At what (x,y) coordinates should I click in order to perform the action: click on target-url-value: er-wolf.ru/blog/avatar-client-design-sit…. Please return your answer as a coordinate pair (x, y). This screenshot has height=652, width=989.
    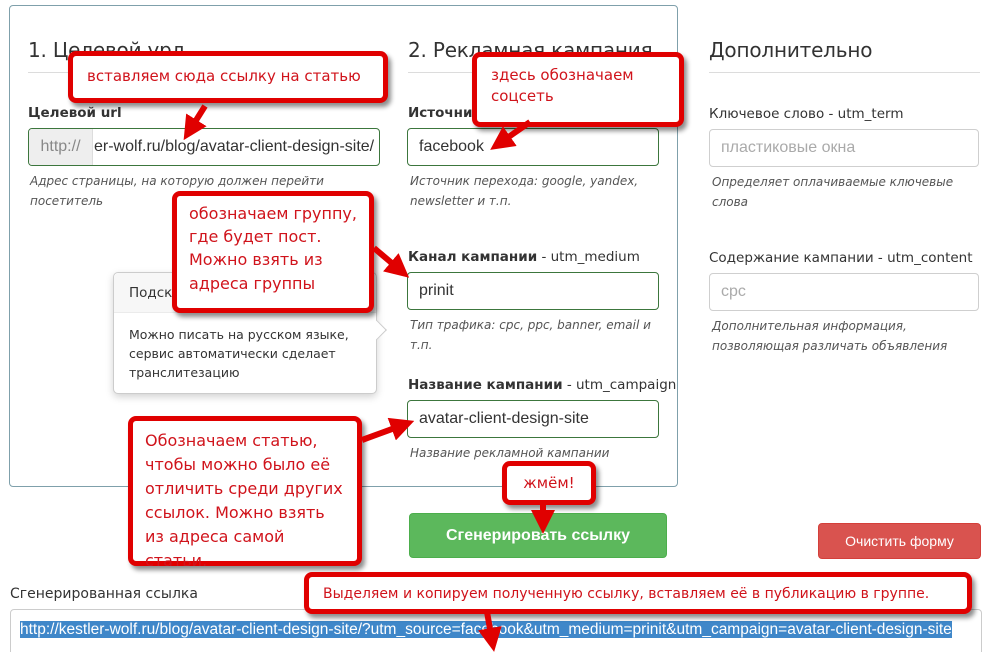
    Looking at the image, I should click on (234, 146).